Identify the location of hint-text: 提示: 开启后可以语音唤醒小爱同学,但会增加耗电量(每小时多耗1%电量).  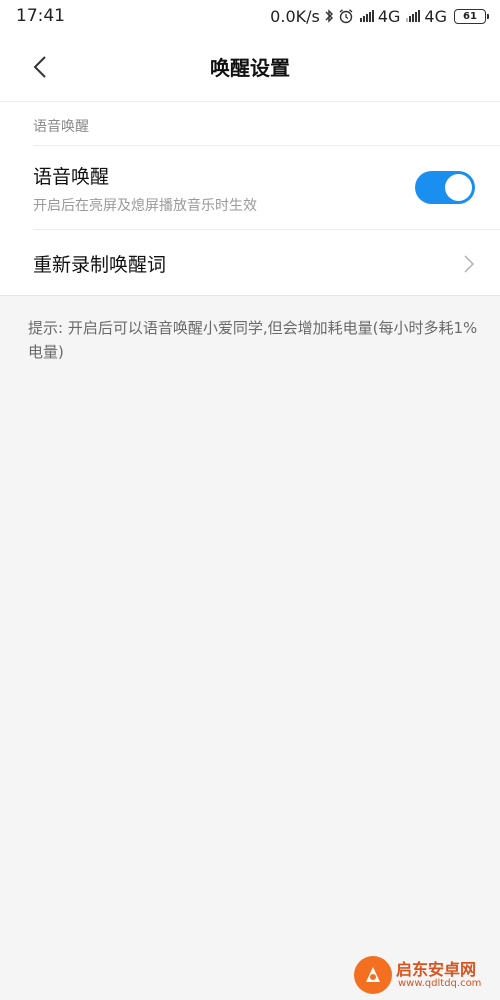
(253, 340).